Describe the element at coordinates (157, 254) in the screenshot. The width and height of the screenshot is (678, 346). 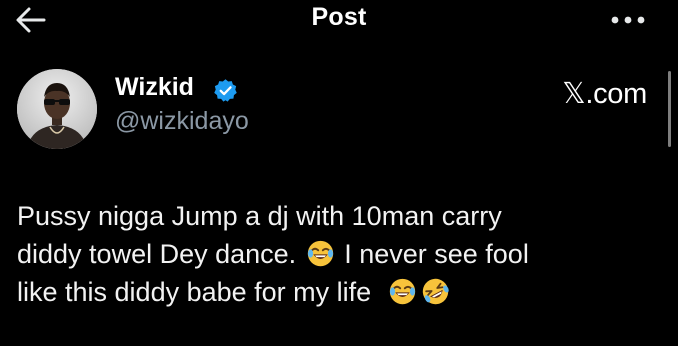
I see `tweet-line-2-start: diddy towel Dey dance.` at that location.